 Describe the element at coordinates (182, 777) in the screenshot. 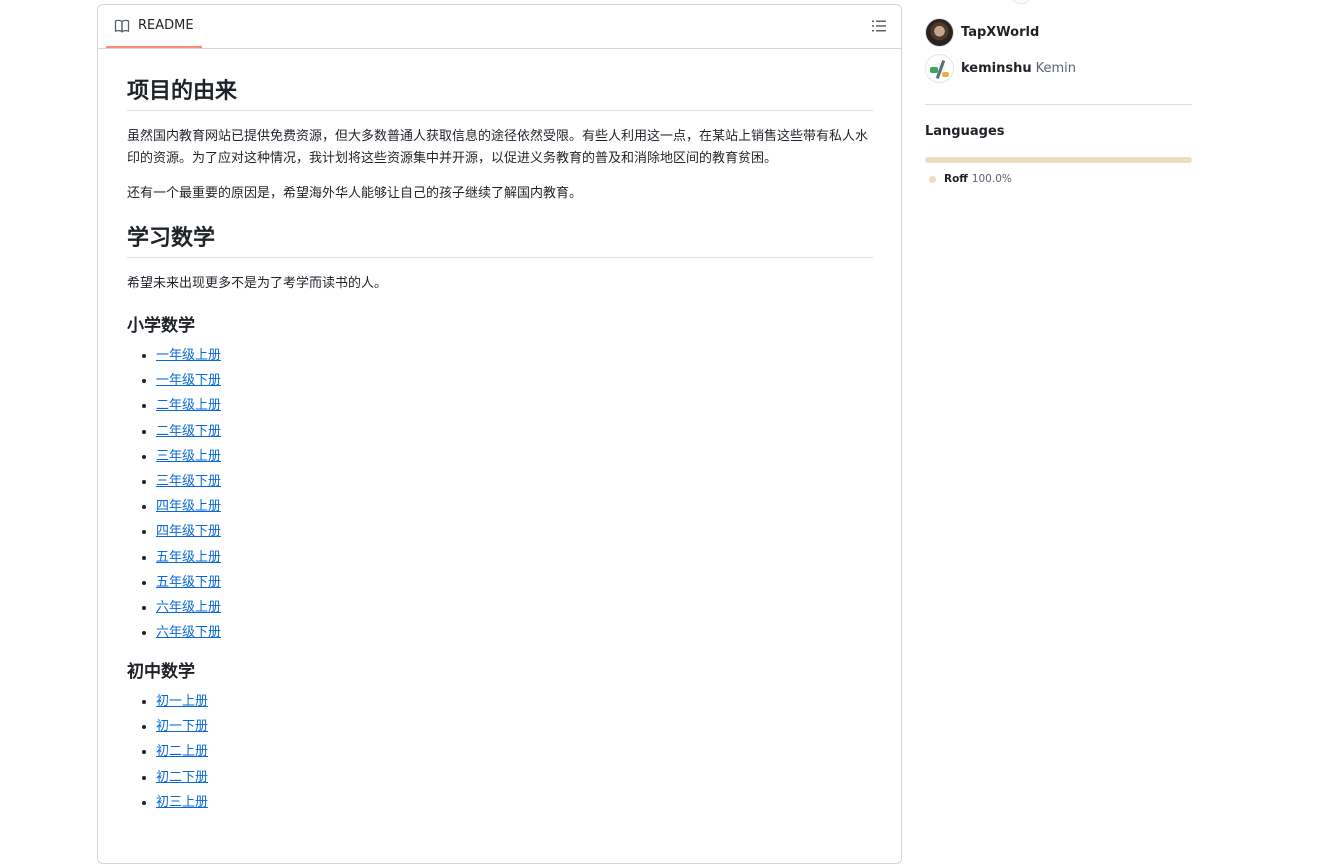

I see `link-junior2-vol2: 初二下册` at that location.